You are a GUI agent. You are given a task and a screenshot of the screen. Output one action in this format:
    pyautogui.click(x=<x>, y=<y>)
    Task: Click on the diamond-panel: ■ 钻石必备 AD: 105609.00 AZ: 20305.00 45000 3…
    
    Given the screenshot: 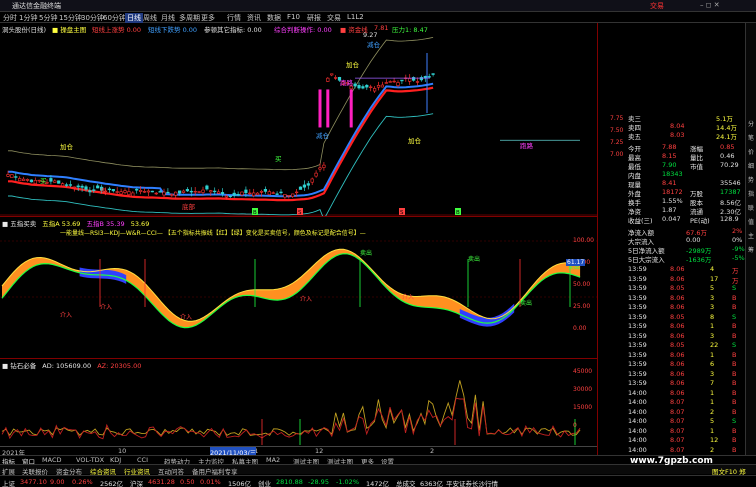 What is the action you would take?
    pyautogui.click(x=298, y=402)
    